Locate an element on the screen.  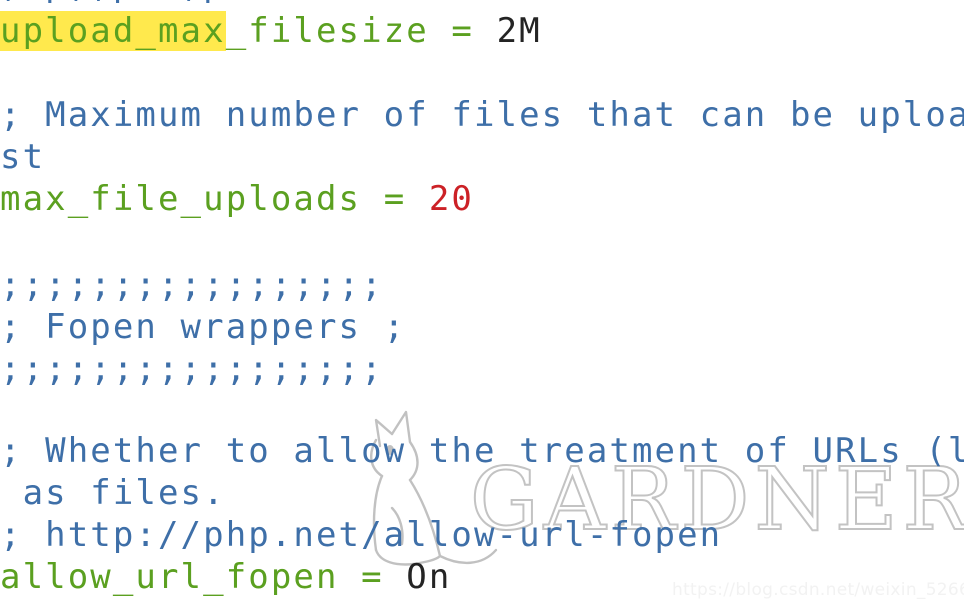
token-upload-max-filesize-0: upload_max is located at coordinates (113, 31).